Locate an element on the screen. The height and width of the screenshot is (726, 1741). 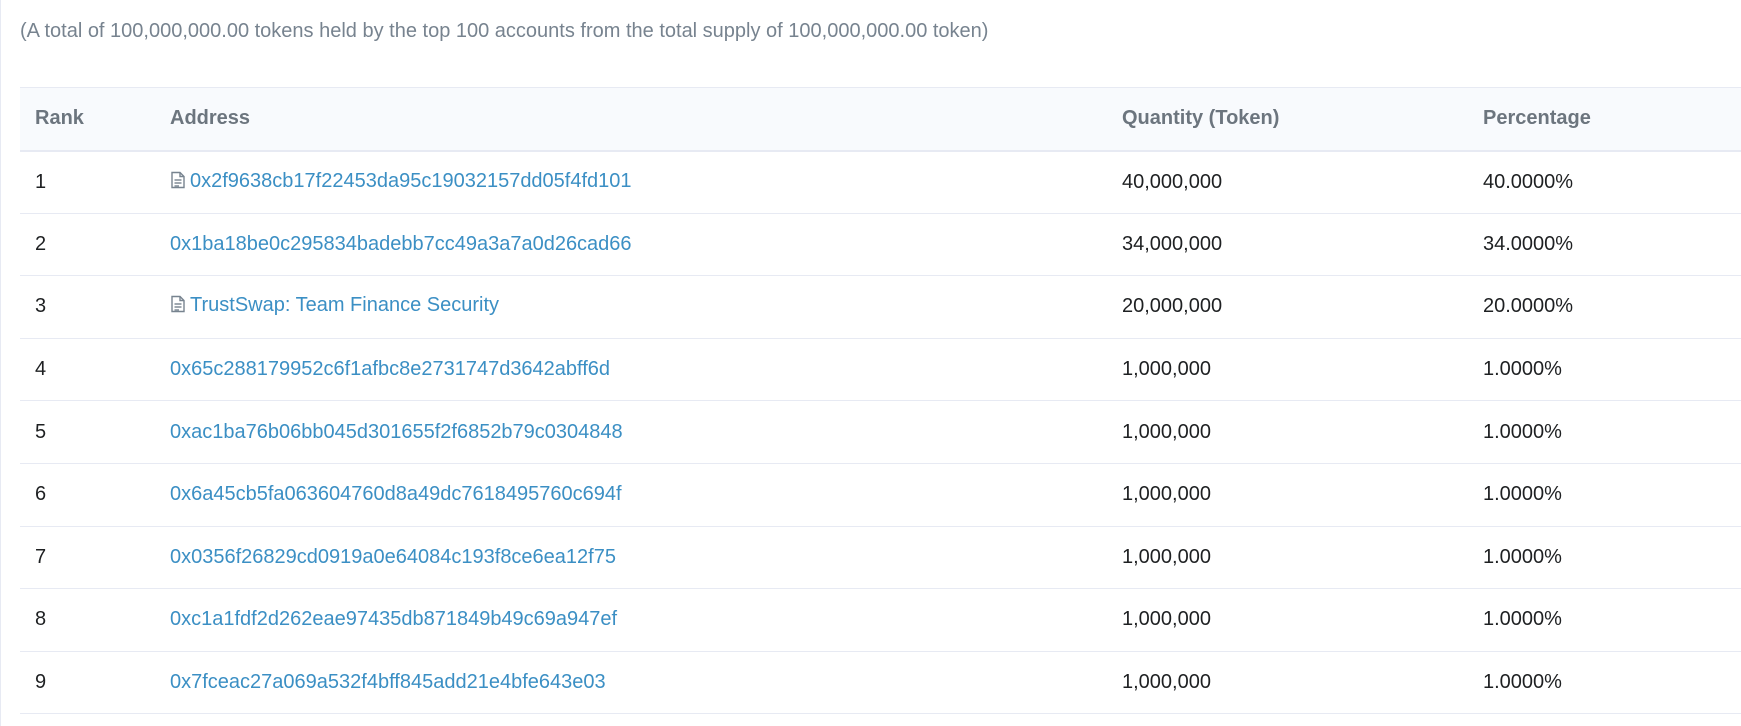
rank-cell: 6 is located at coordinates (95, 495).